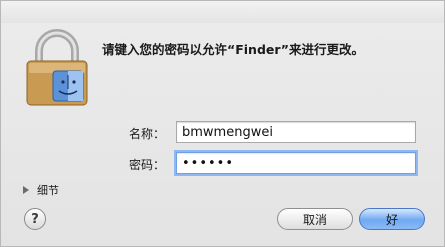 Image resolution: width=445 pixels, height=247 pixels. What do you see at coordinates (222, 12) in the screenshot?
I see `title-bar` at bounding box center [222, 12].